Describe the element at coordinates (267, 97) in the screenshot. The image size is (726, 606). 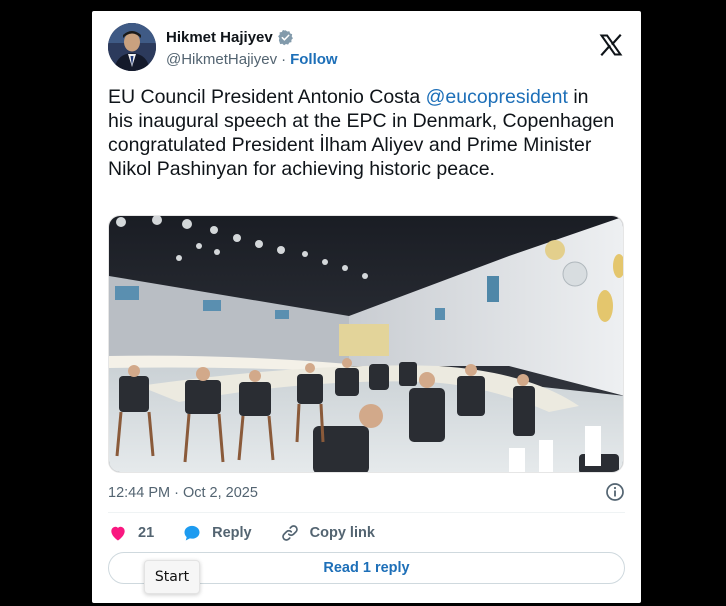
I see `tweet-text-part-1: EU Council President Antonio Costa` at that location.